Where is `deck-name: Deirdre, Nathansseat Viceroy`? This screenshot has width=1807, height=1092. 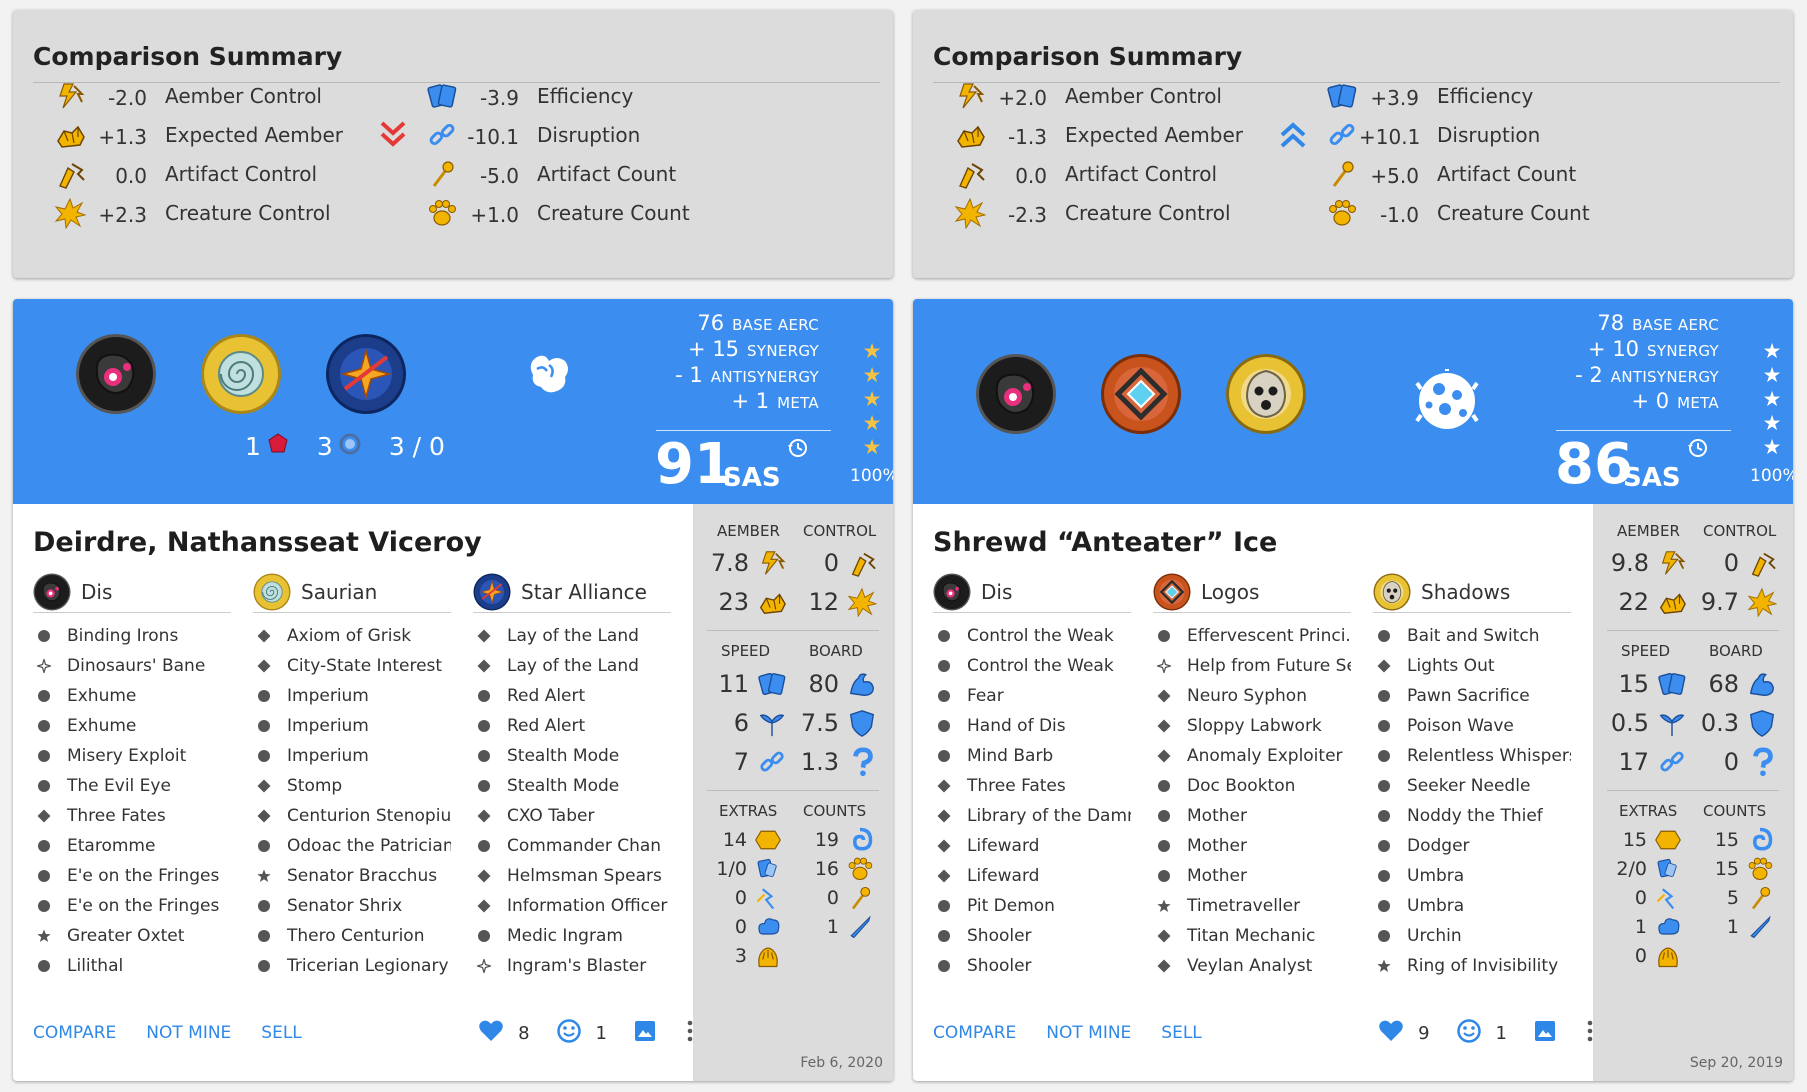
deck-name: Deirdre, Nathansseat Viceroy is located at coordinates (257, 542).